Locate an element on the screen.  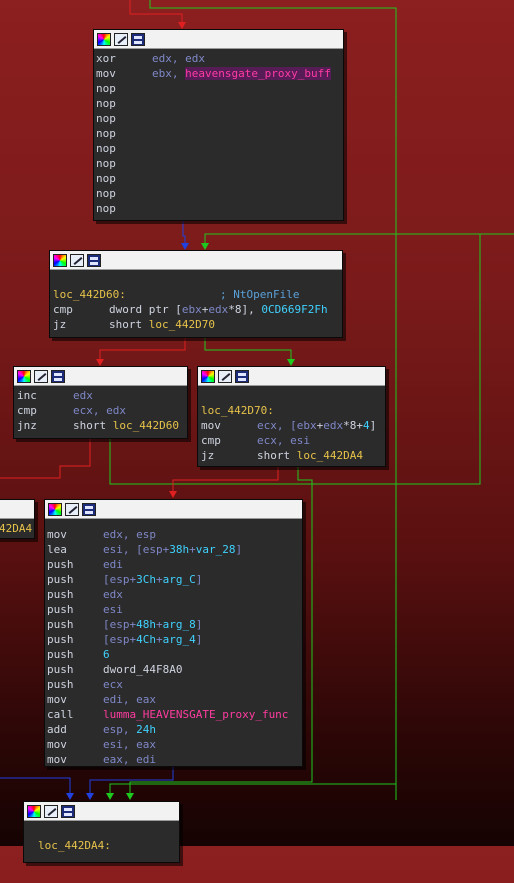
operands: esp, 24h is located at coordinates (129, 729).